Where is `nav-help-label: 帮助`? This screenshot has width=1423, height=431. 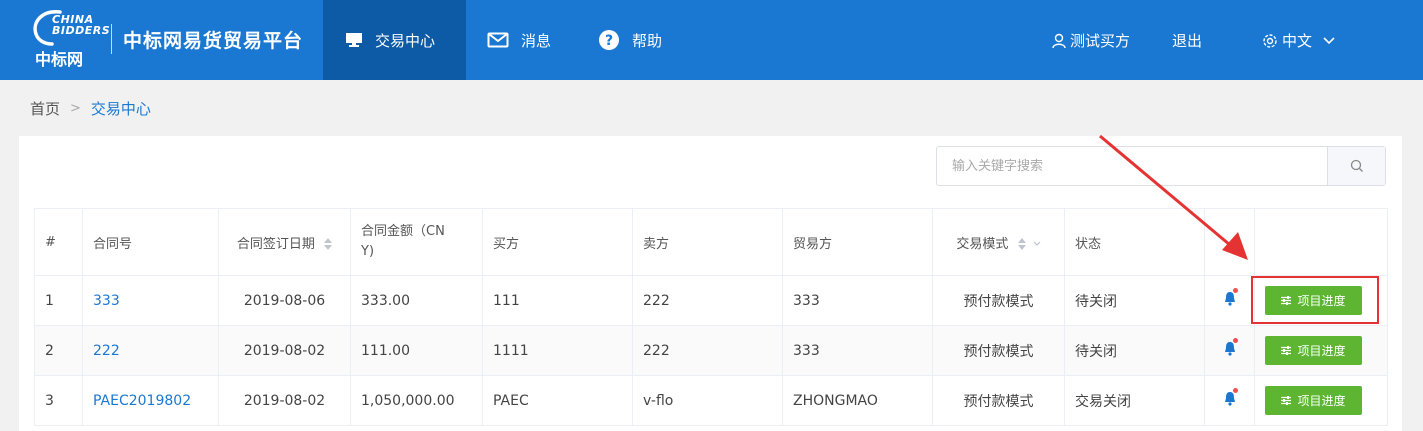 nav-help-label: 帮助 is located at coordinates (647, 40).